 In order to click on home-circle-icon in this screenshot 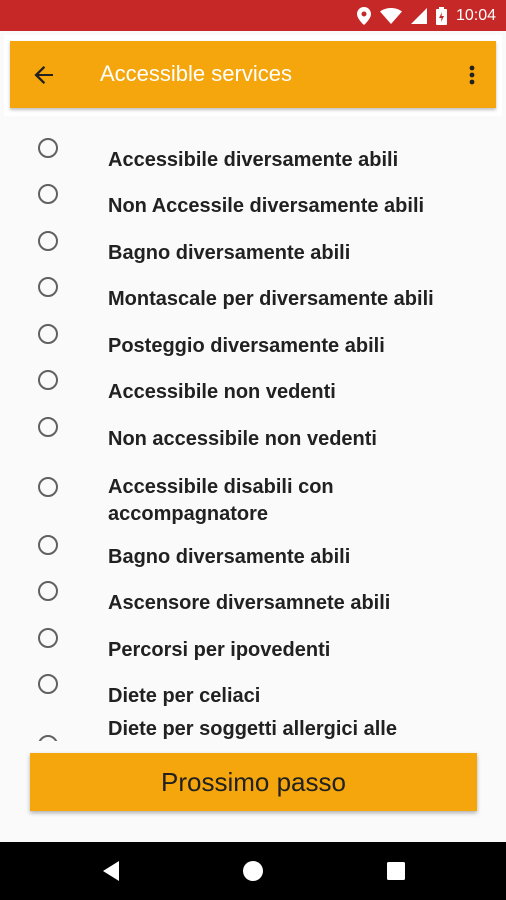, I will do `click(253, 874)`.